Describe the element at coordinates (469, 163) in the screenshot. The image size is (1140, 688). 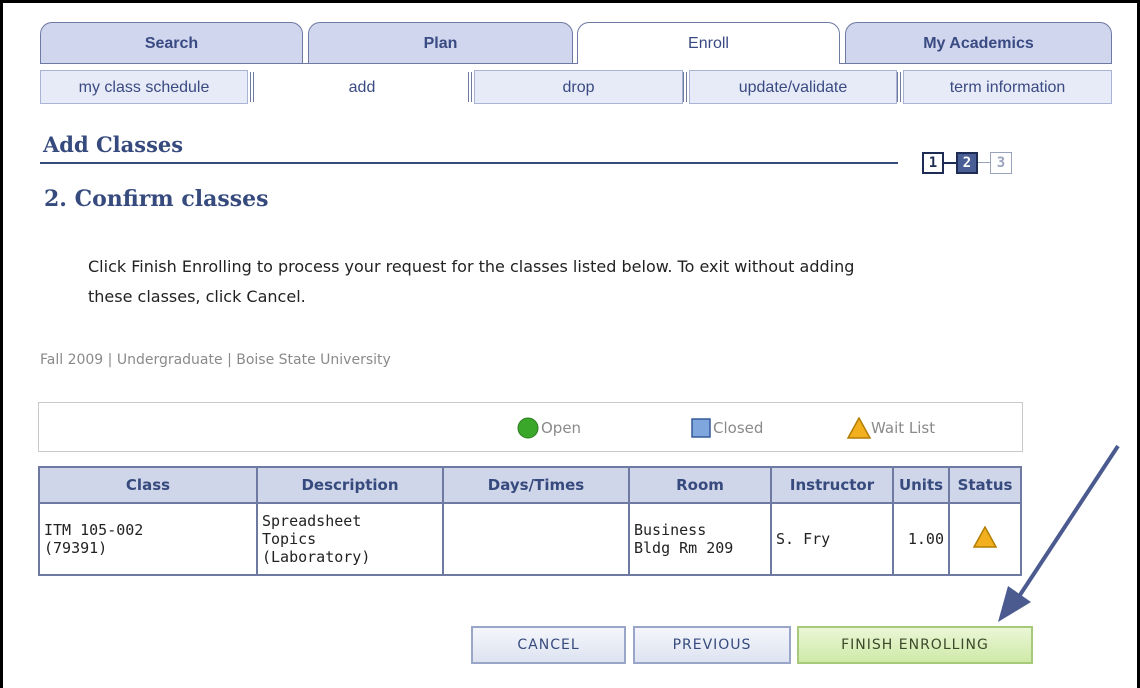
I see `section-divider` at that location.